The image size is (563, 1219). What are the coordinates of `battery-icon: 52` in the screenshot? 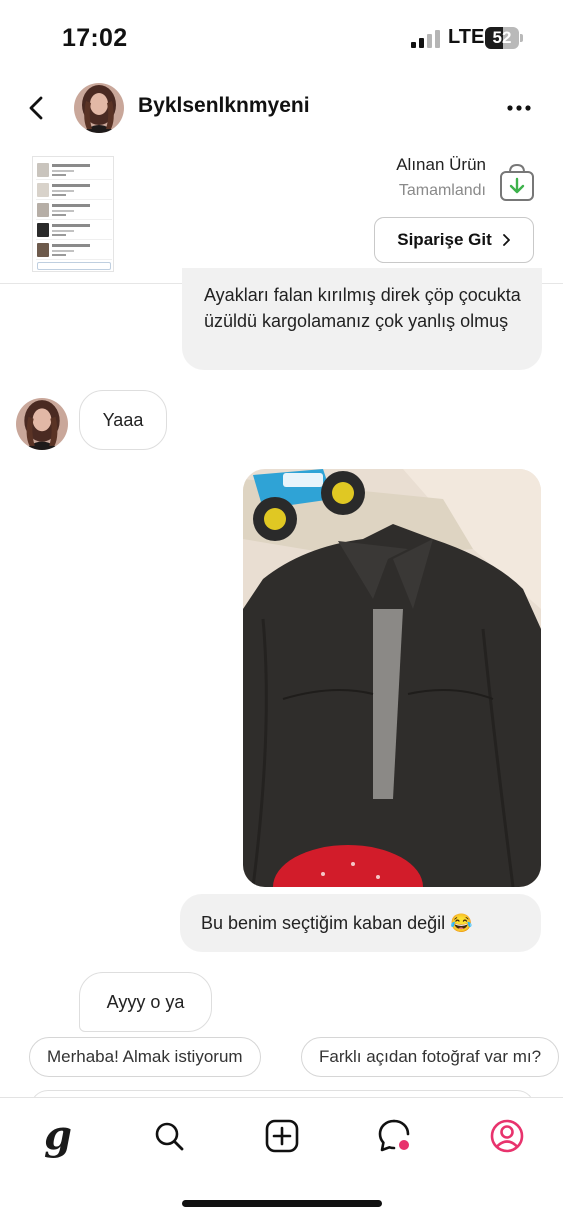 It's located at (504, 38).